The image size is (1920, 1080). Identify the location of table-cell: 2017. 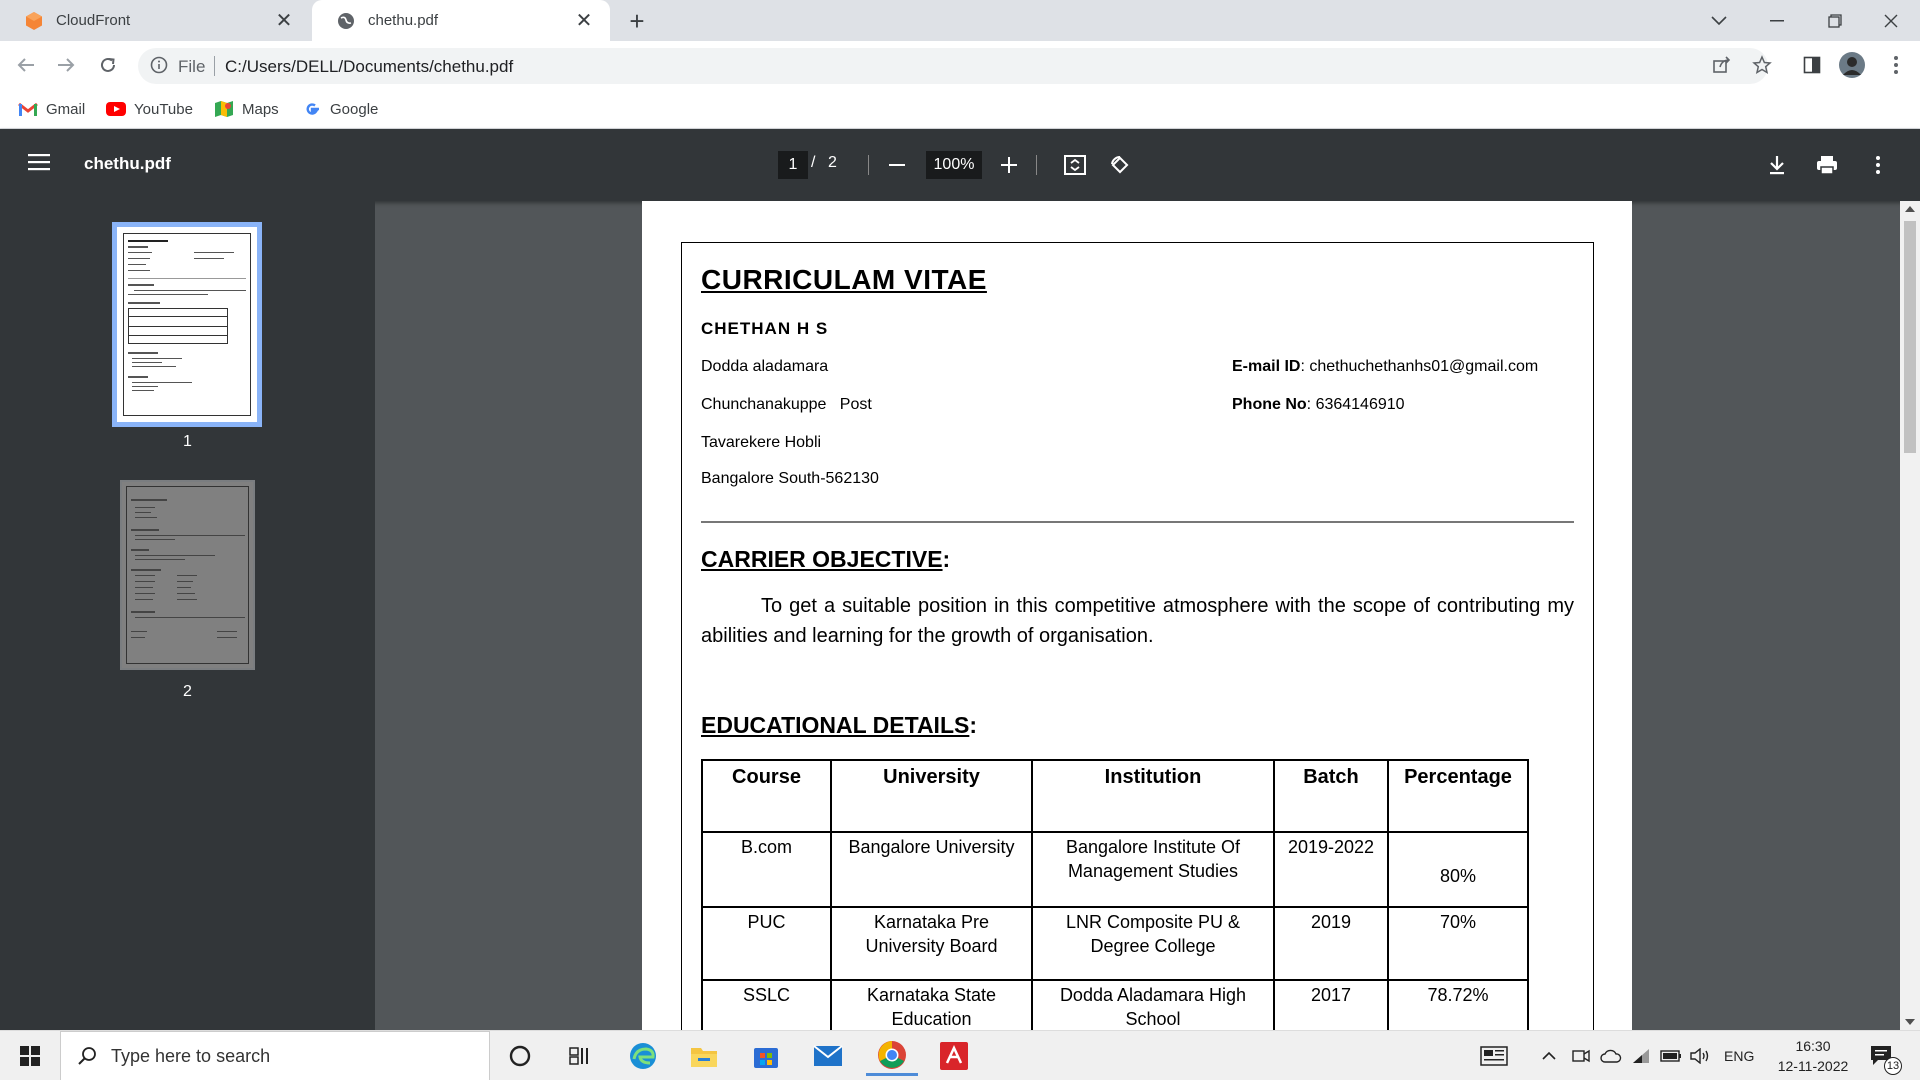
(1331, 1004).